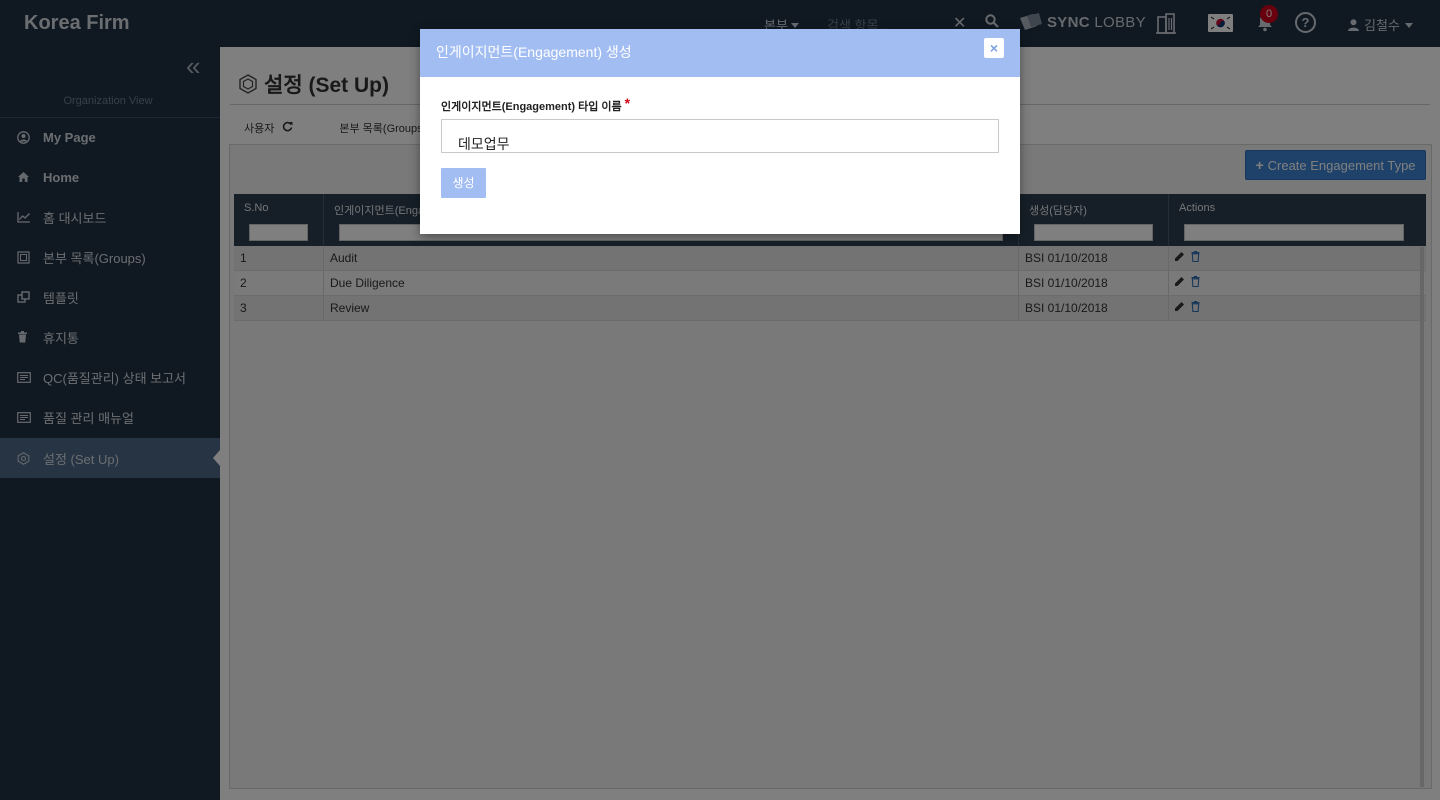 Image resolution: width=1440 pixels, height=800 pixels. I want to click on close-icon: ×, so click(994, 48).